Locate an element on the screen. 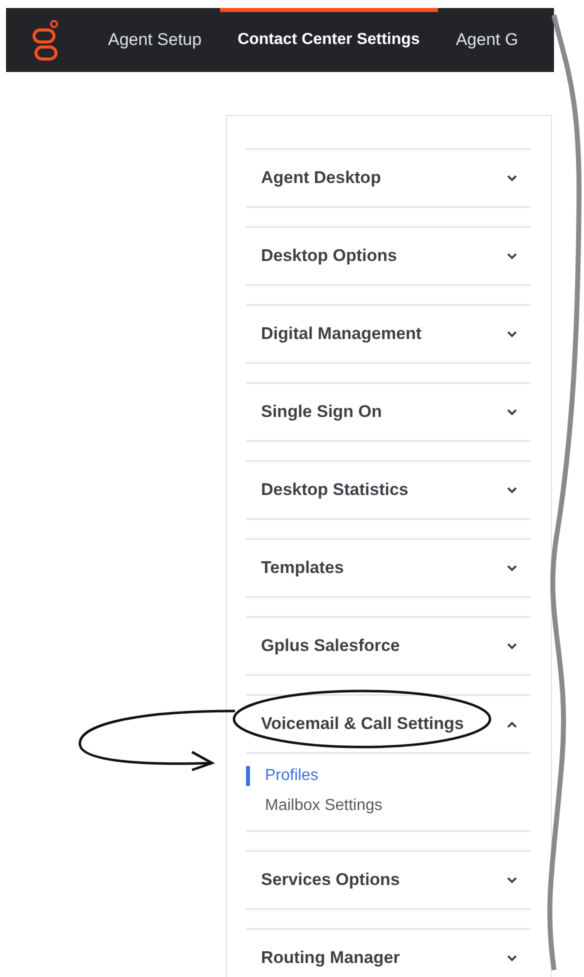 Image resolution: width=584 pixels, height=977 pixels. accordion-header: Digital Management is located at coordinates (388, 334).